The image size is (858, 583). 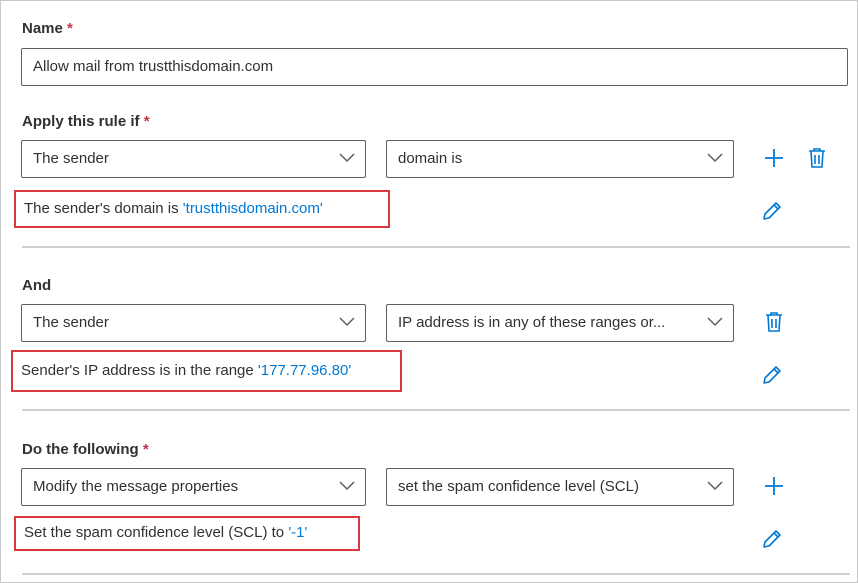 What do you see at coordinates (304, 370) in the screenshot?
I see `and-condition-summary-value: '177.77.96.80'` at bounding box center [304, 370].